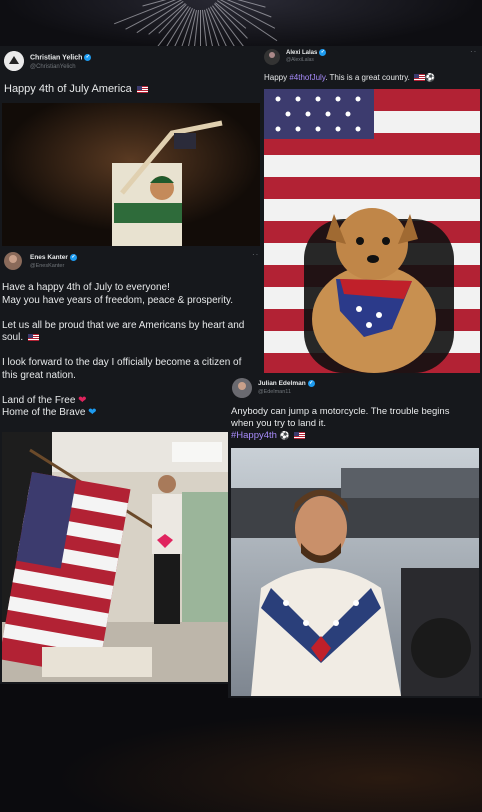  Describe the element at coordinates (286, 383) in the screenshot. I see `author-name: Julian Edelman ✓` at that location.